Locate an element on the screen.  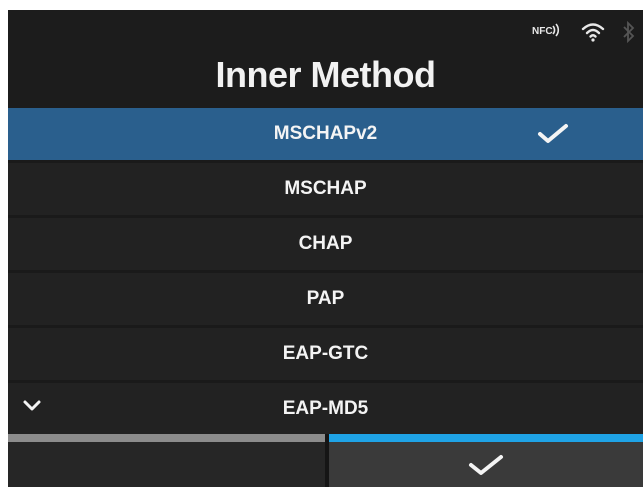
list-item-label: PAP is located at coordinates (325, 298).